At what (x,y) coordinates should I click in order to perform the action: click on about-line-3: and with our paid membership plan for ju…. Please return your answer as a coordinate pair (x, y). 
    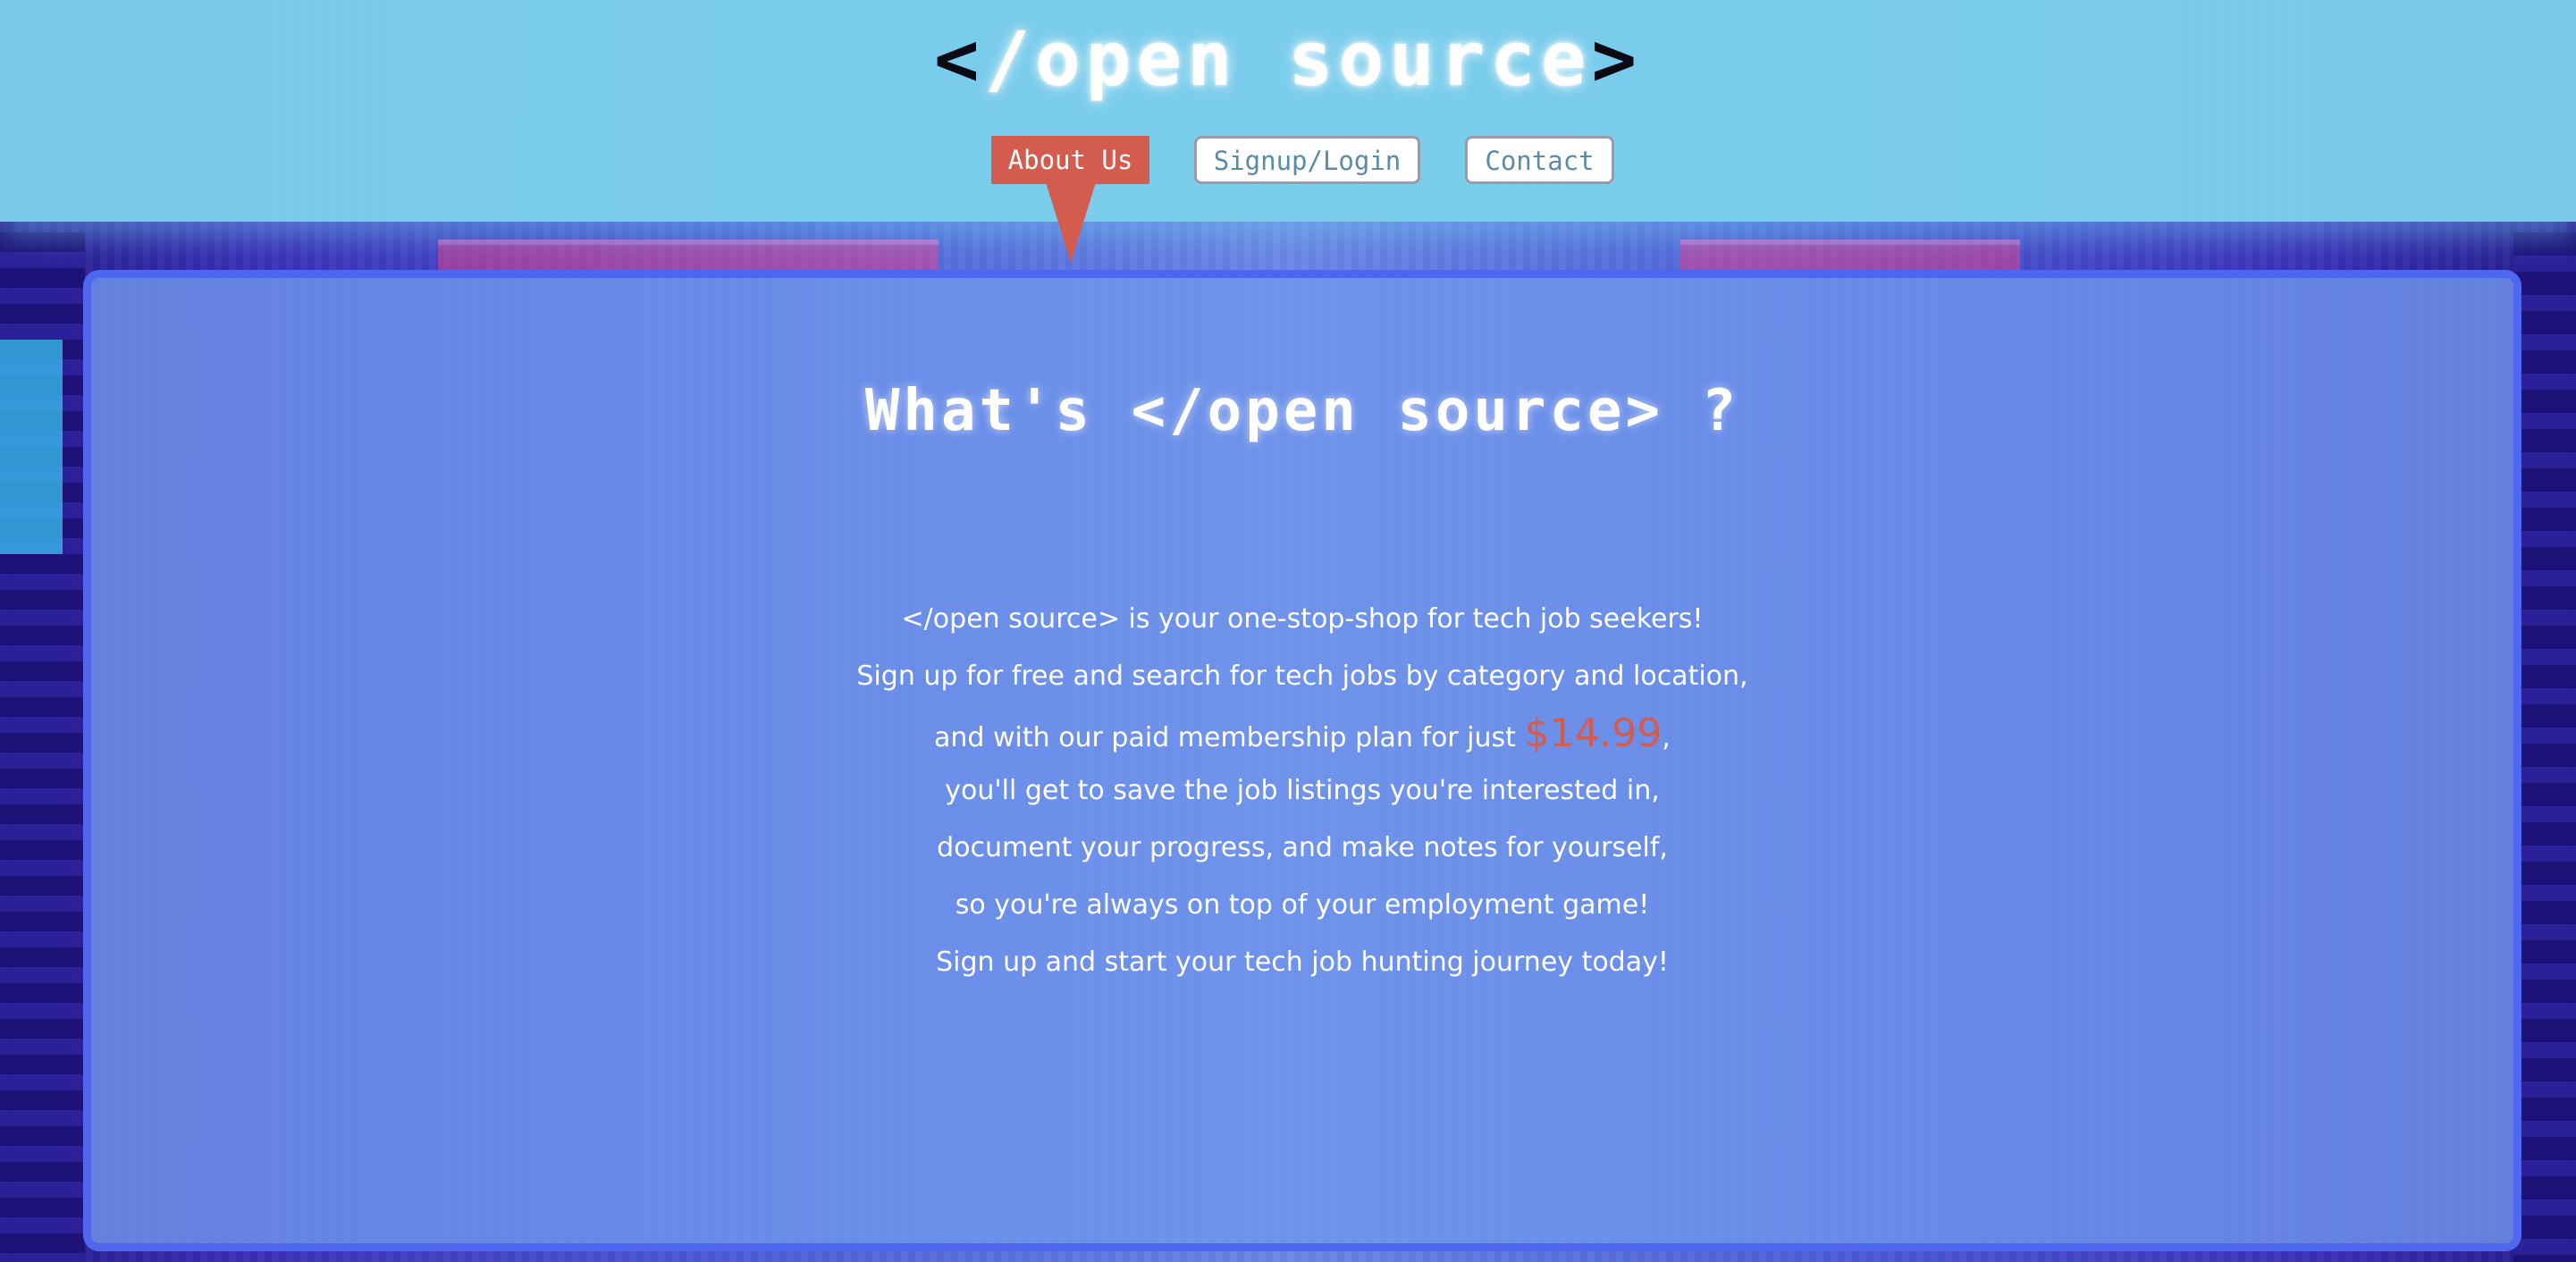
    Looking at the image, I should click on (1302, 733).